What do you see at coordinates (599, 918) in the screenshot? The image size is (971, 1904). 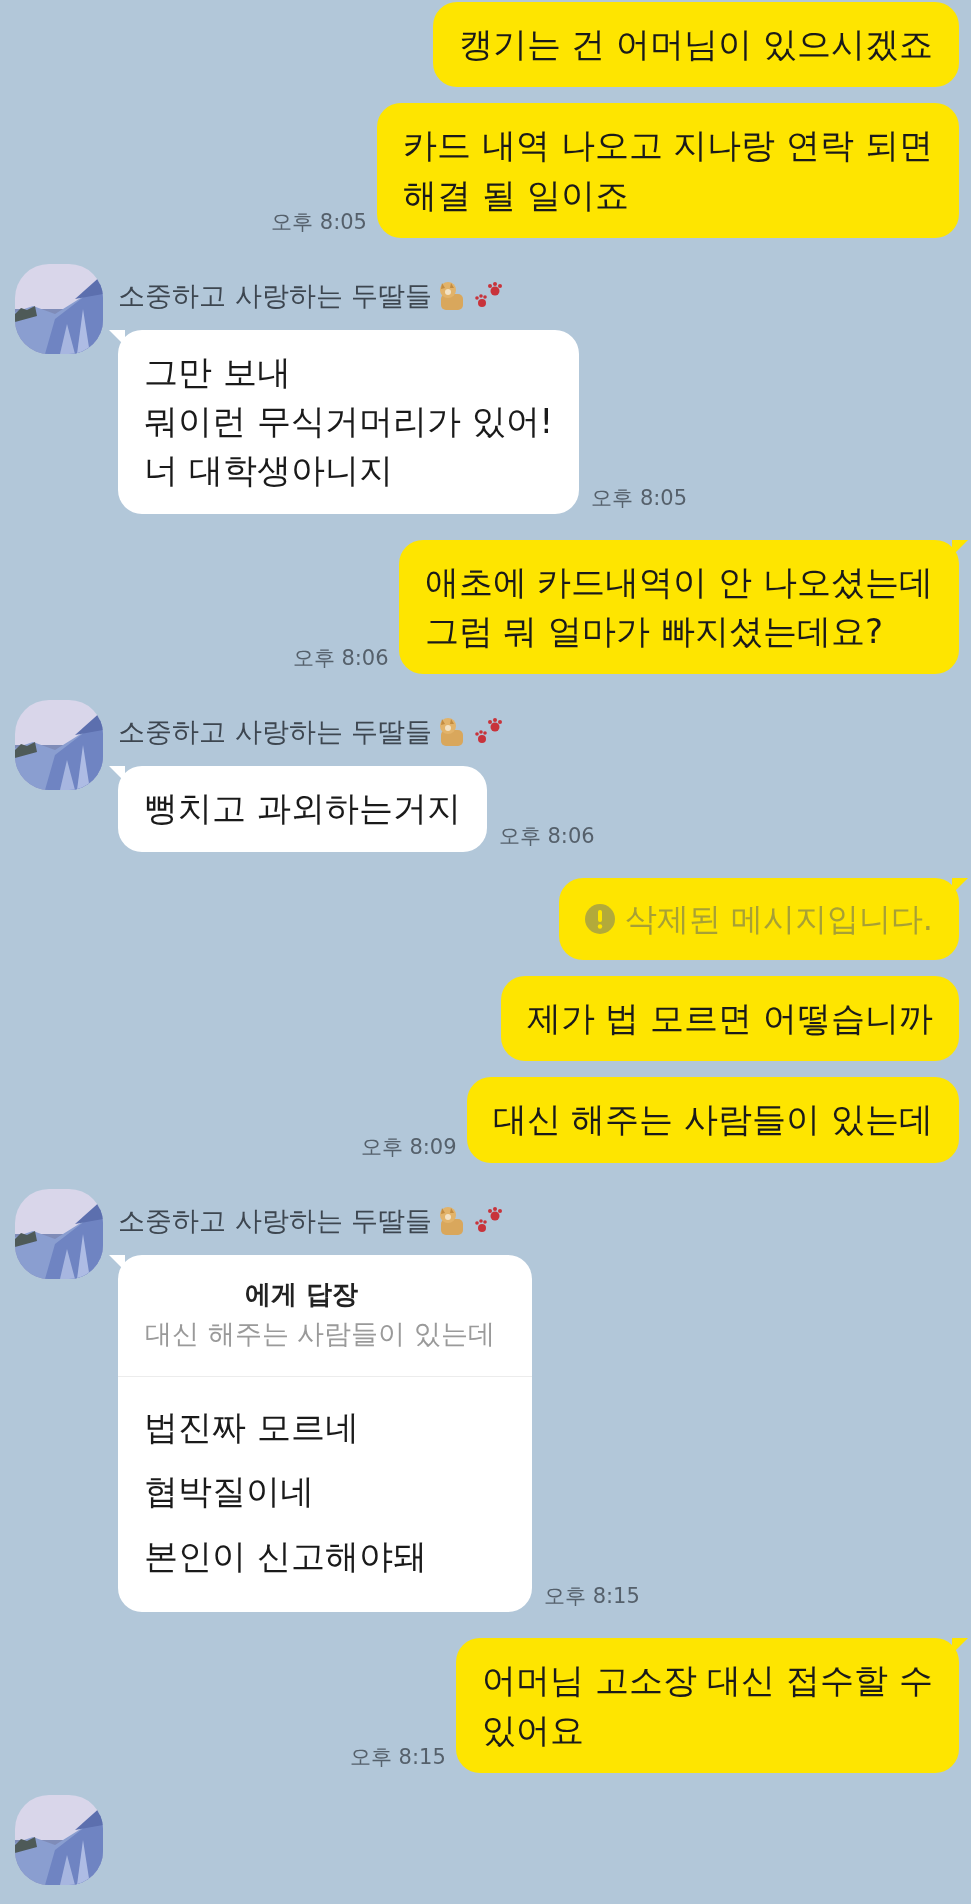 I see `warning-icon` at bounding box center [599, 918].